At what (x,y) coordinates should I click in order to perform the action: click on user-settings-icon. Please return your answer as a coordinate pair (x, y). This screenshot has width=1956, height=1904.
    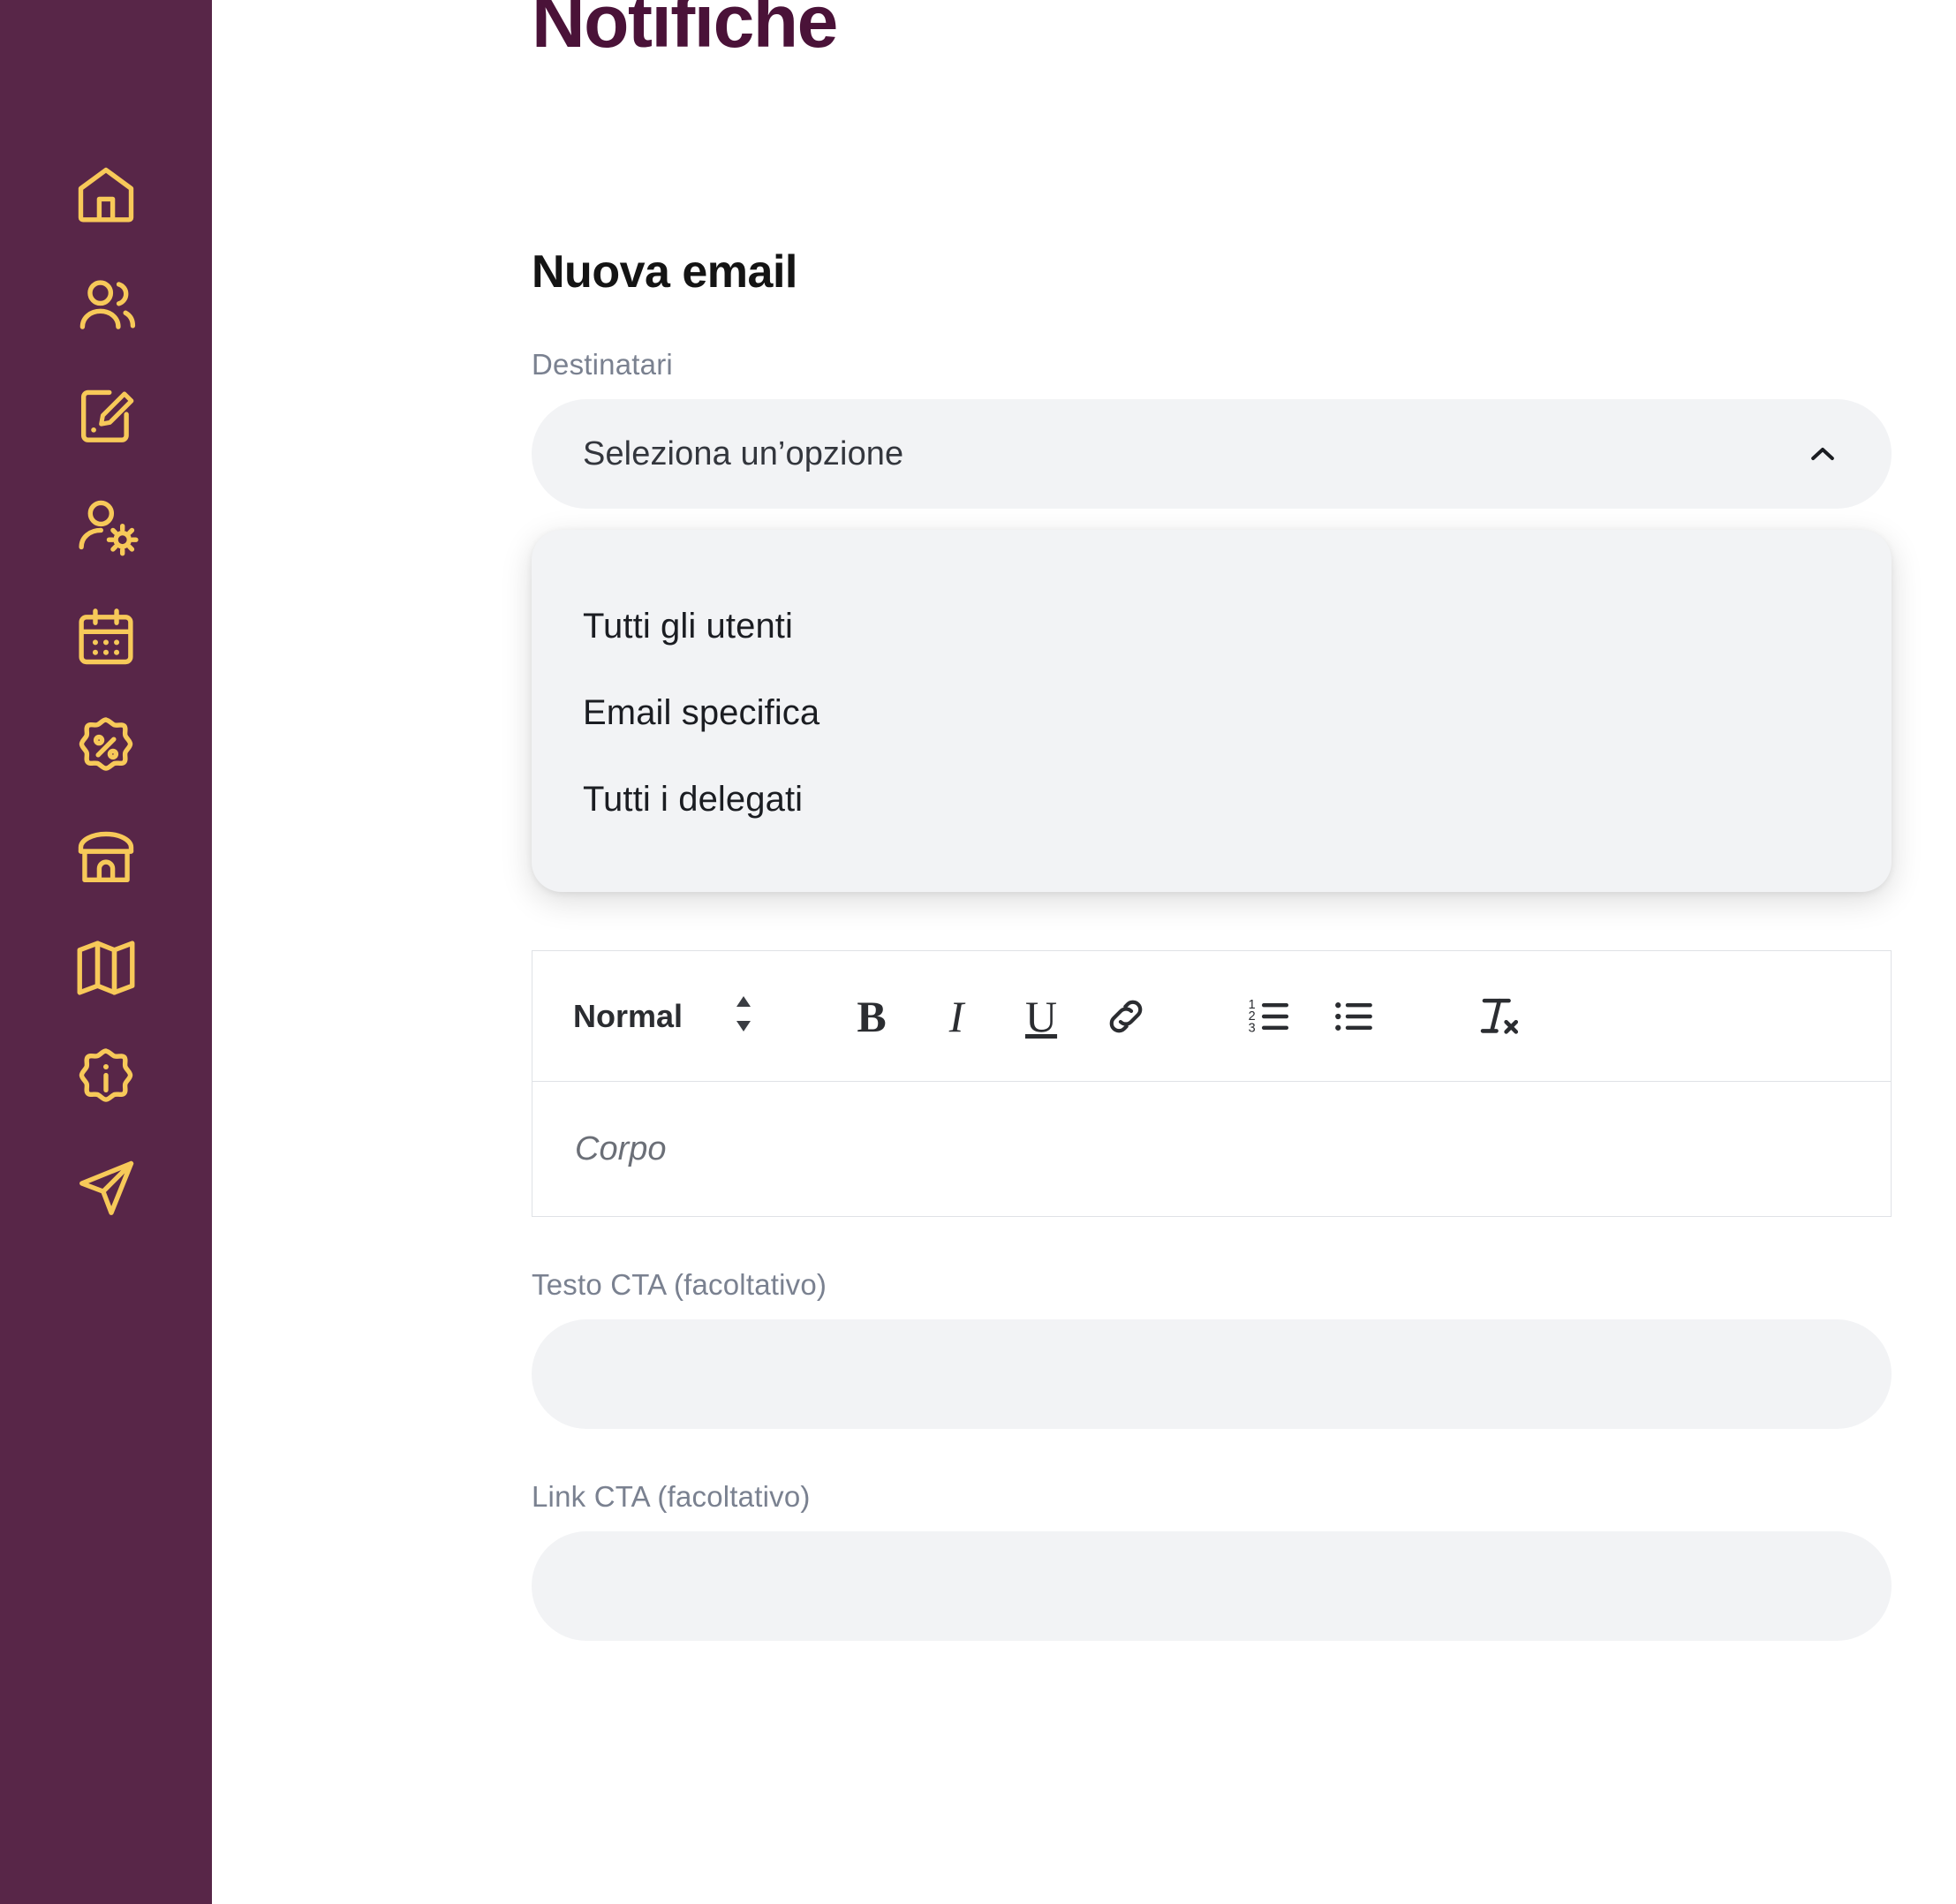
    Looking at the image, I should click on (106, 526).